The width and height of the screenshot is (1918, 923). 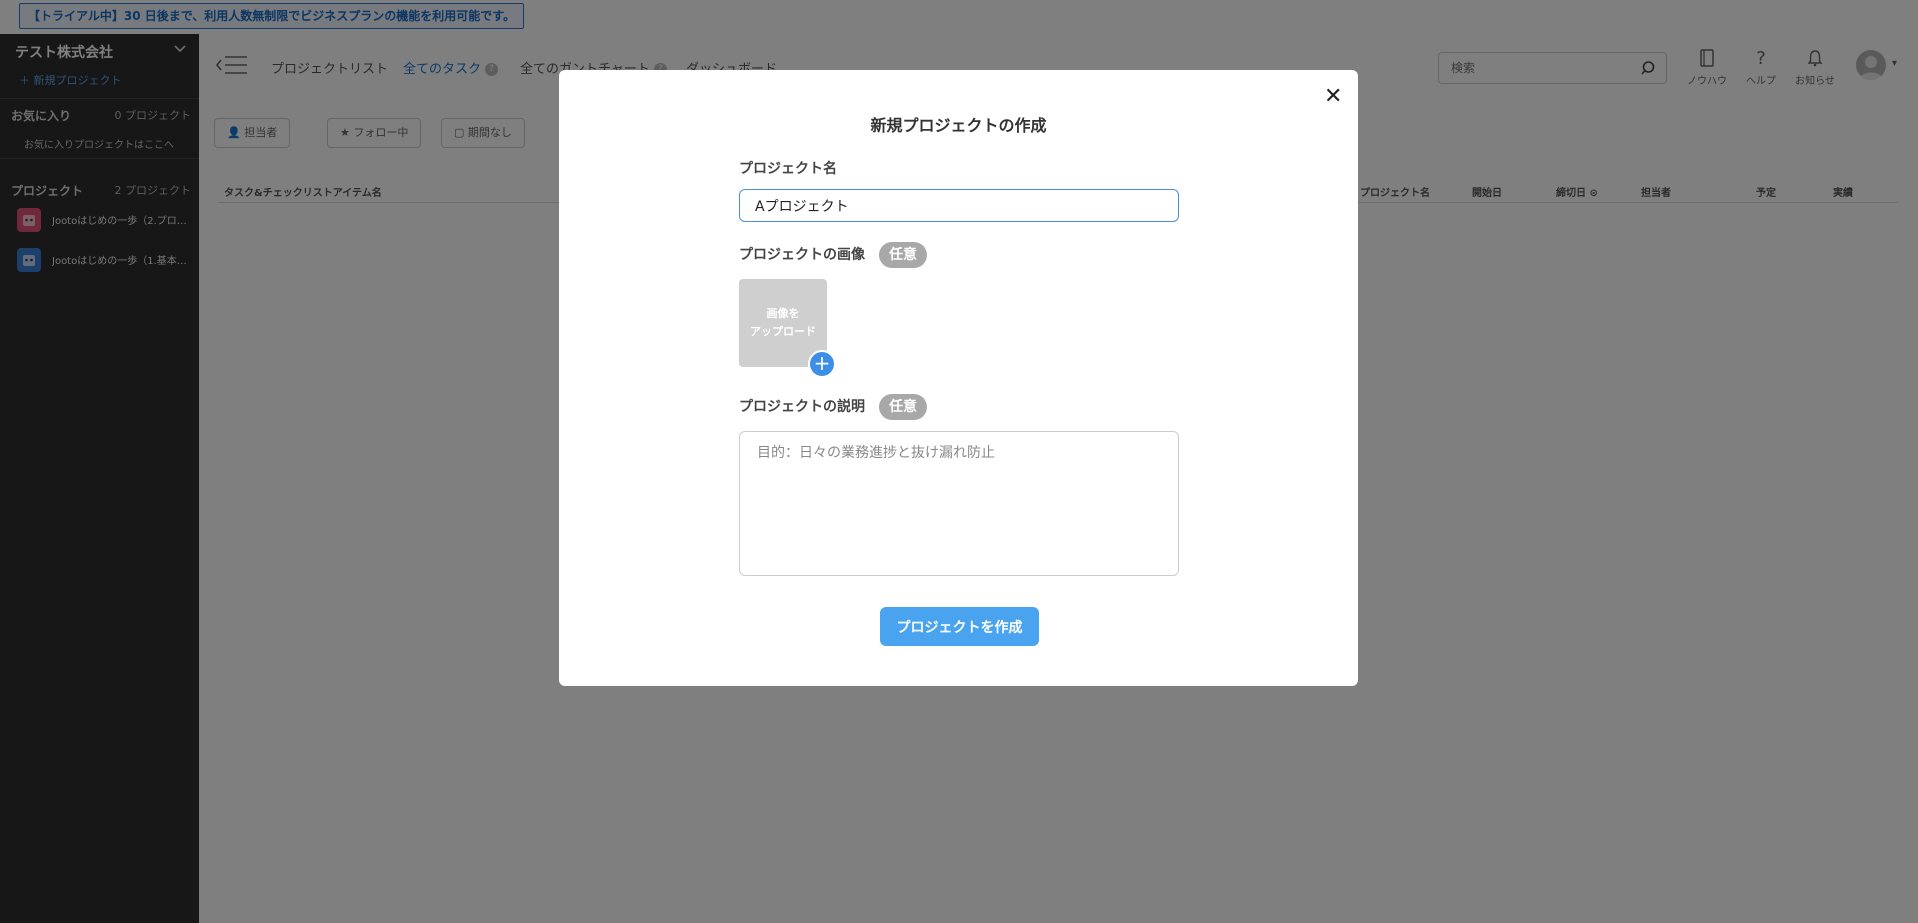 I want to click on project-image-label-row: プロジェクトの画像 任意, so click(x=833, y=255).